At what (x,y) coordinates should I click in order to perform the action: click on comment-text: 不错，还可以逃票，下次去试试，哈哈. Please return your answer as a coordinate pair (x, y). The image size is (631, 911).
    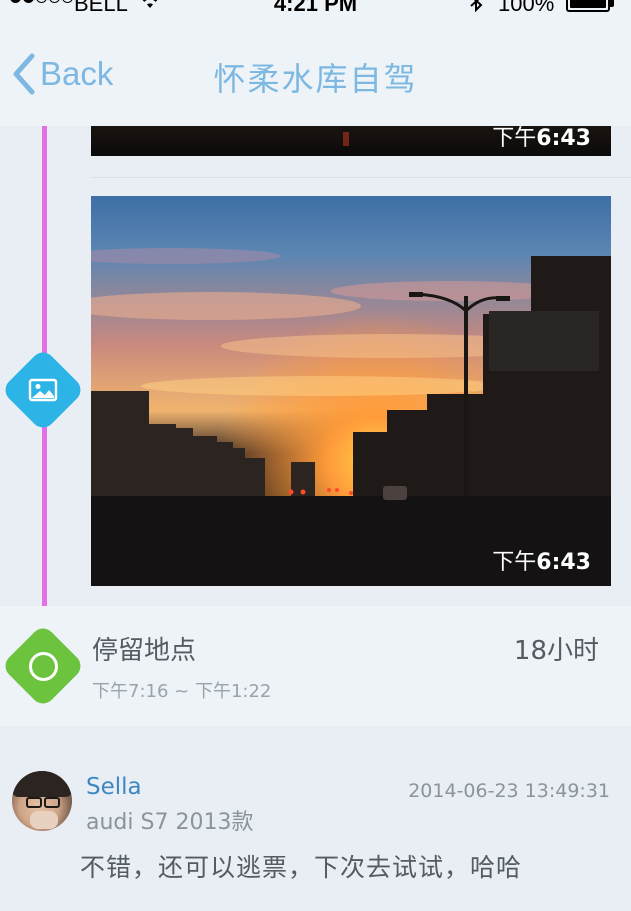
    Looking at the image, I should click on (301, 867).